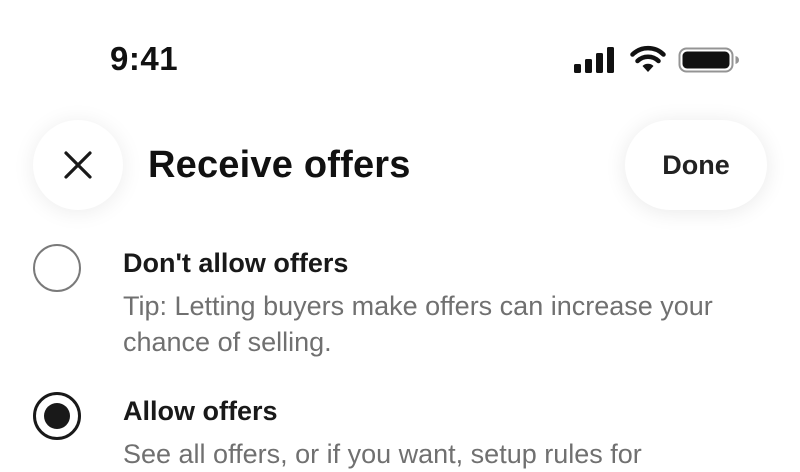 Image resolution: width=800 pixels, height=472 pixels. I want to click on radio-allow-offers, so click(57, 416).